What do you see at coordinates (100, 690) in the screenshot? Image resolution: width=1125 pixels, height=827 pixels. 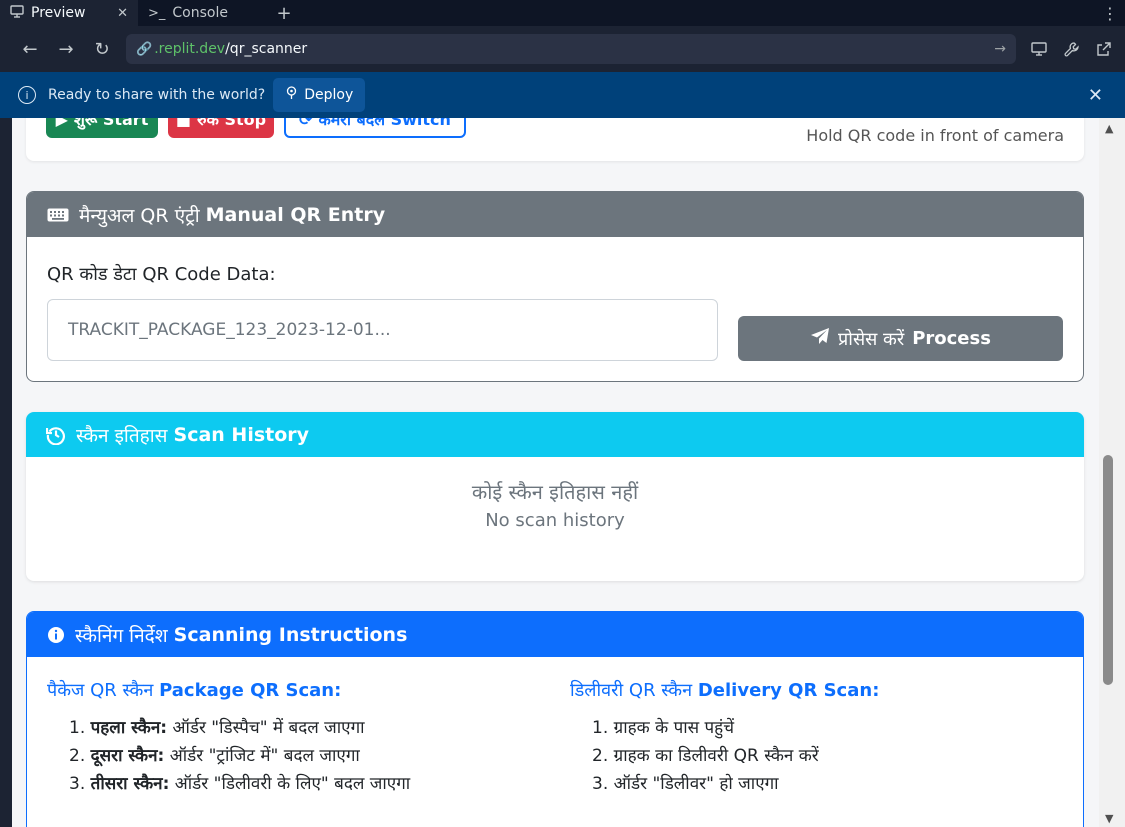 I see `package-title-hi: पैकेज QR स्कैन` at bounding box center [100, 690].